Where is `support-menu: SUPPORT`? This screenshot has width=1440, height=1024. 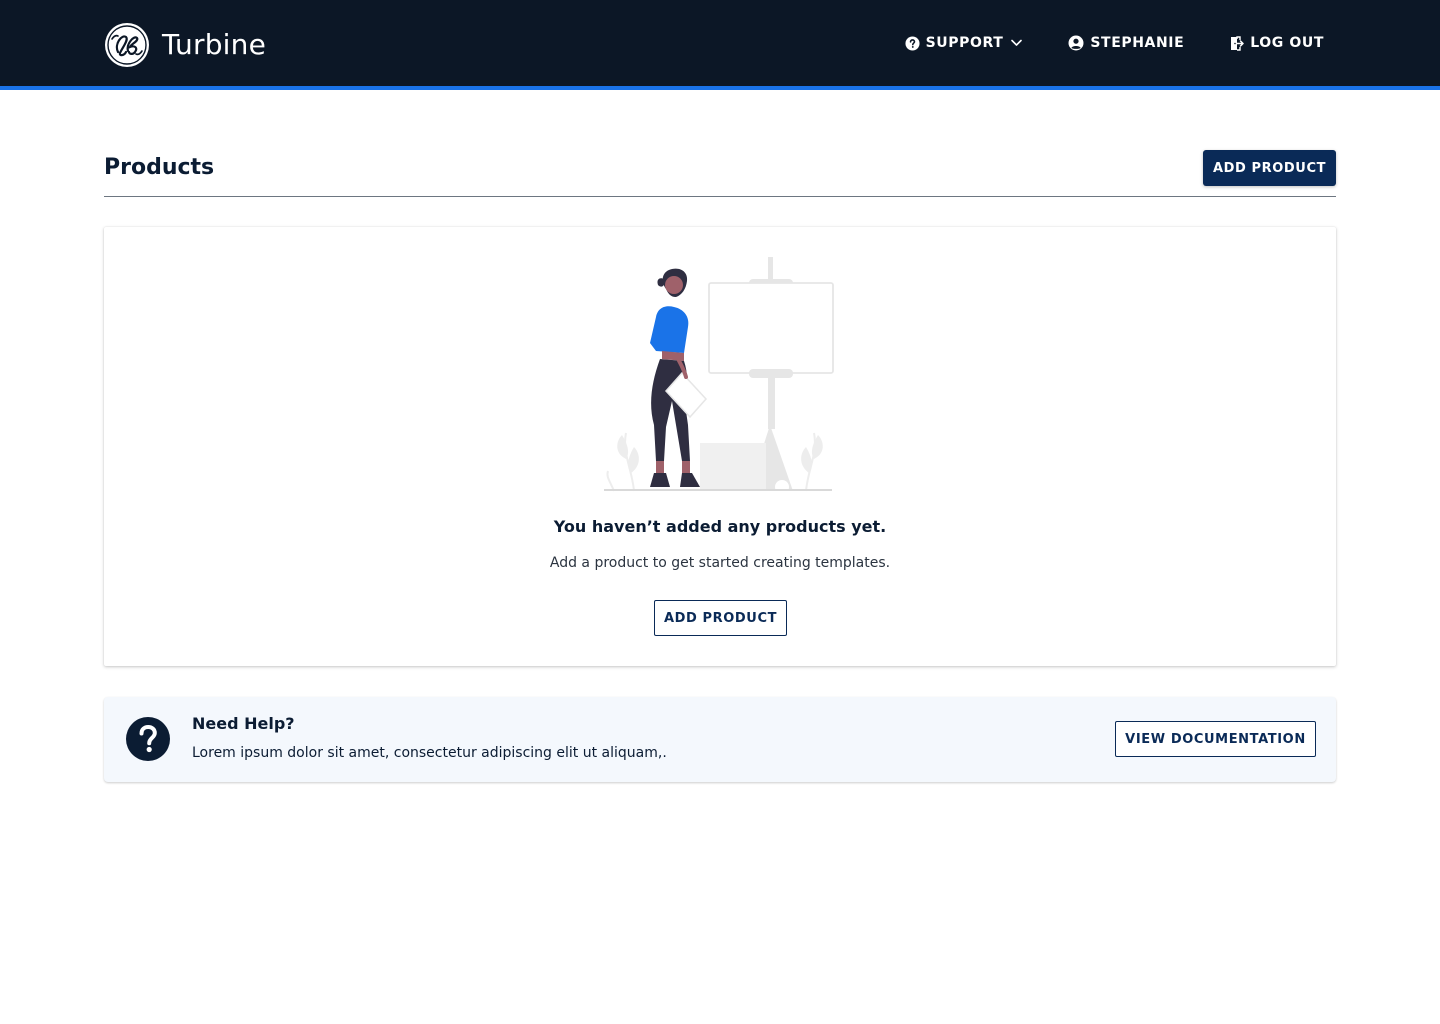
support-menu: SUPPORT is located at coordinates (964, 43).